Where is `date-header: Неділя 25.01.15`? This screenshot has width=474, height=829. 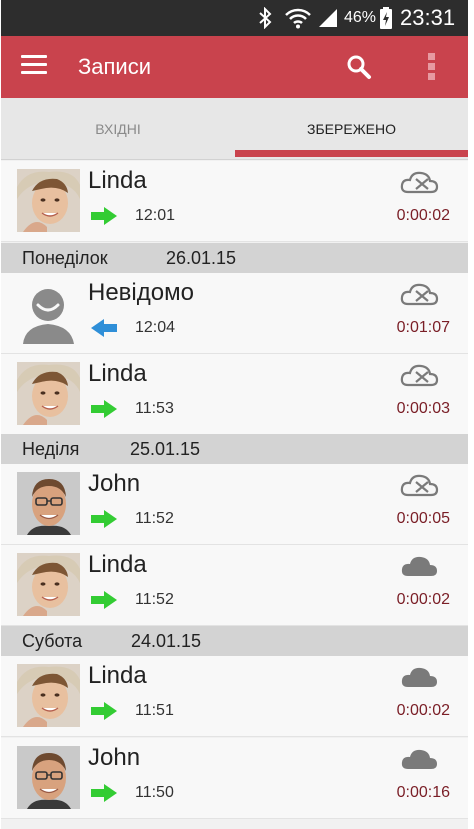
date-header: Неділя 25.01.15 is located at coordinates (234, 449).